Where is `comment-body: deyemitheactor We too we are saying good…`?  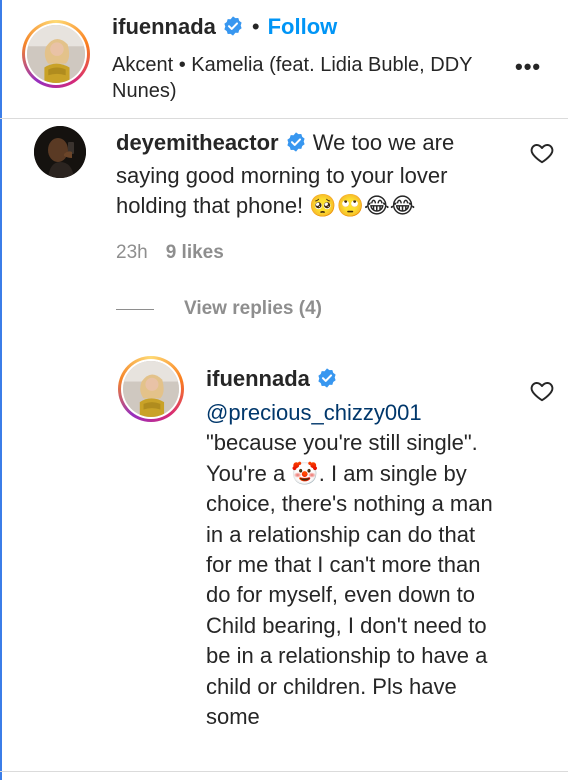
comment-body: deyemitheactor We too we are saying good… is located at coordinates (311, 174).